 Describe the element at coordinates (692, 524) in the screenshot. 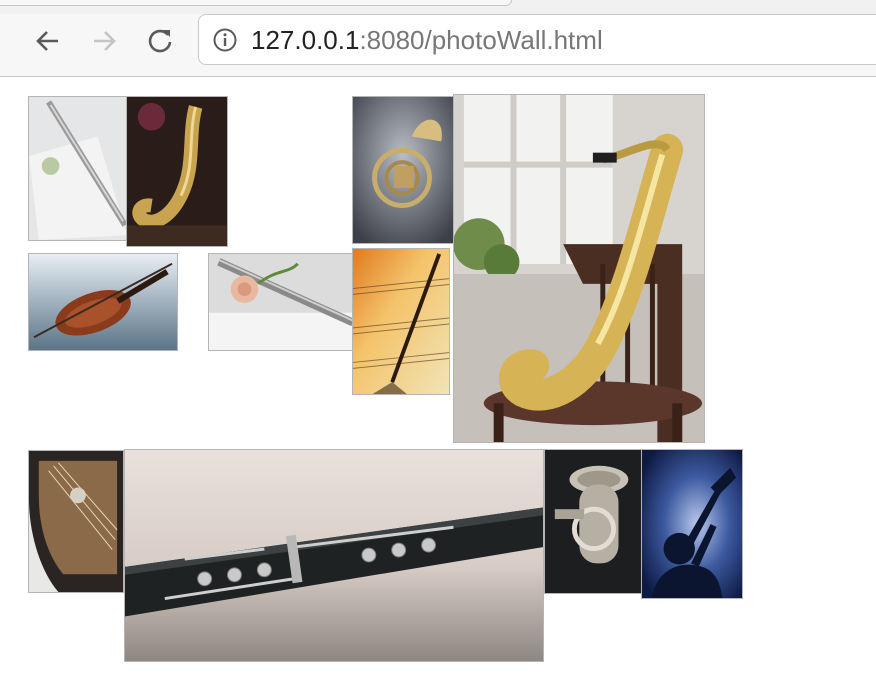

I see `photo-trumpet-player` at that location.